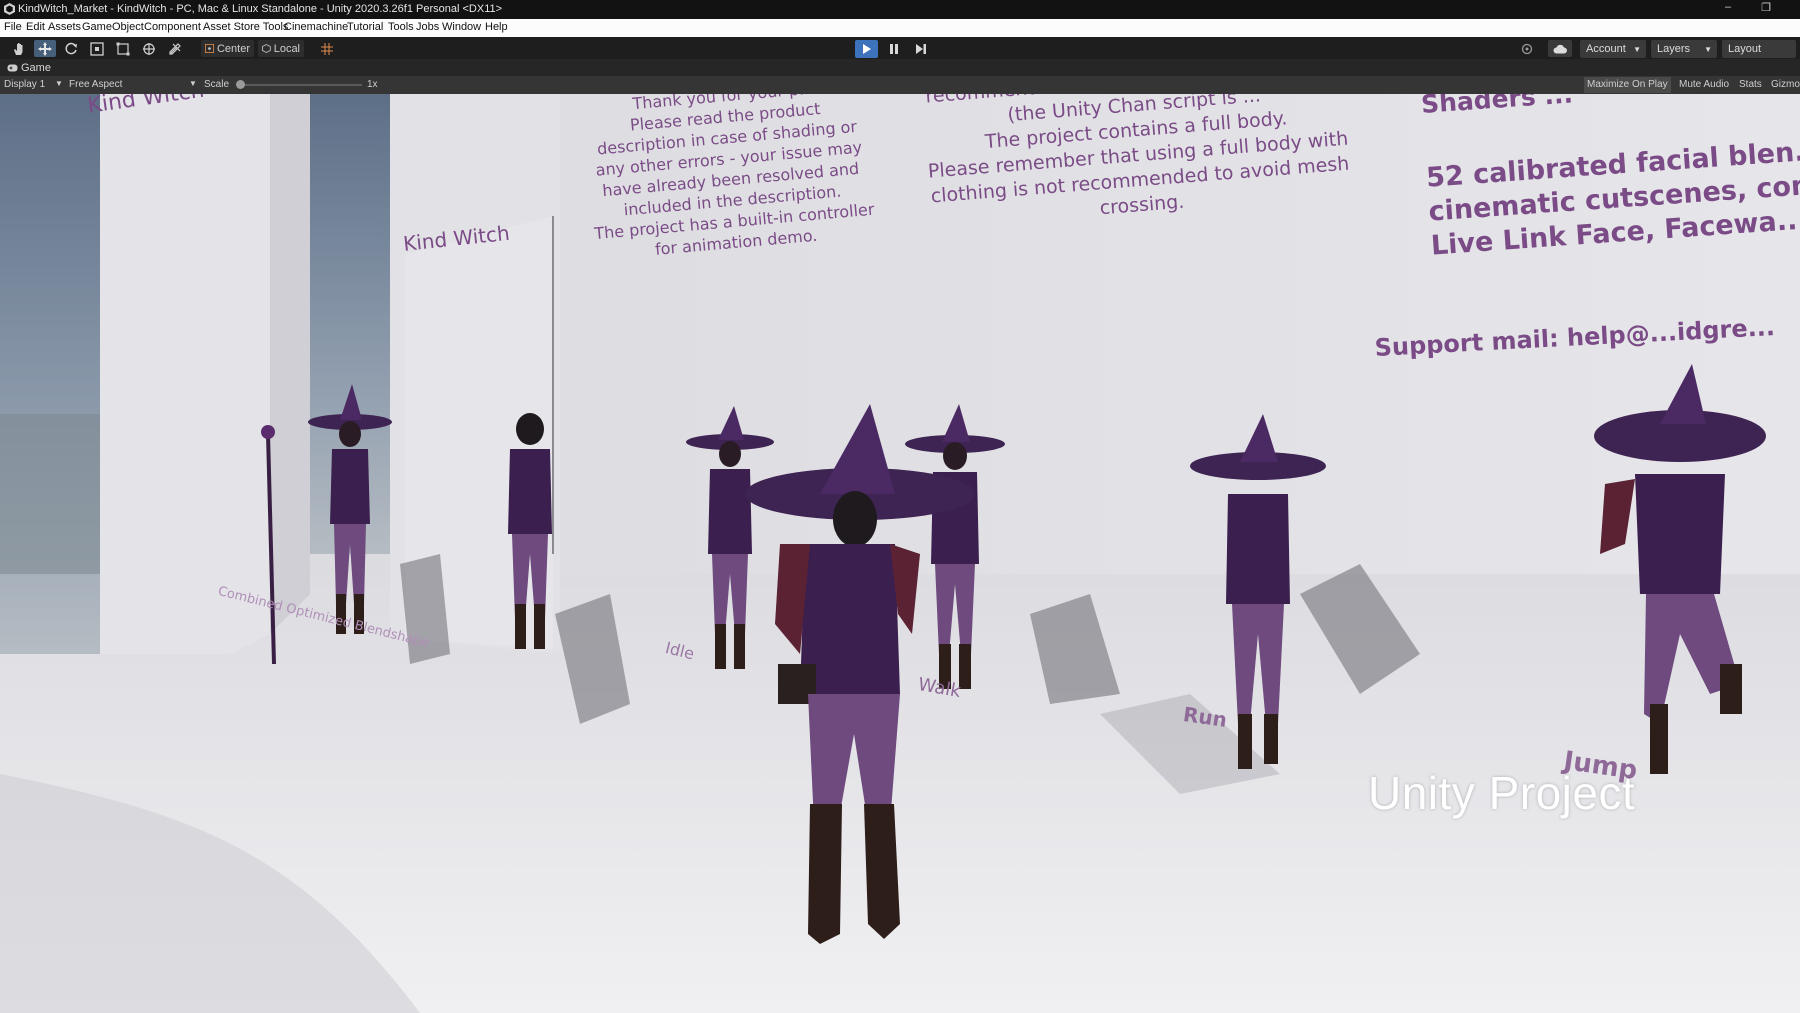  Describe the element at coordinates (217, 84) in the screenshot. I see `scale-label: Scale` at that location.